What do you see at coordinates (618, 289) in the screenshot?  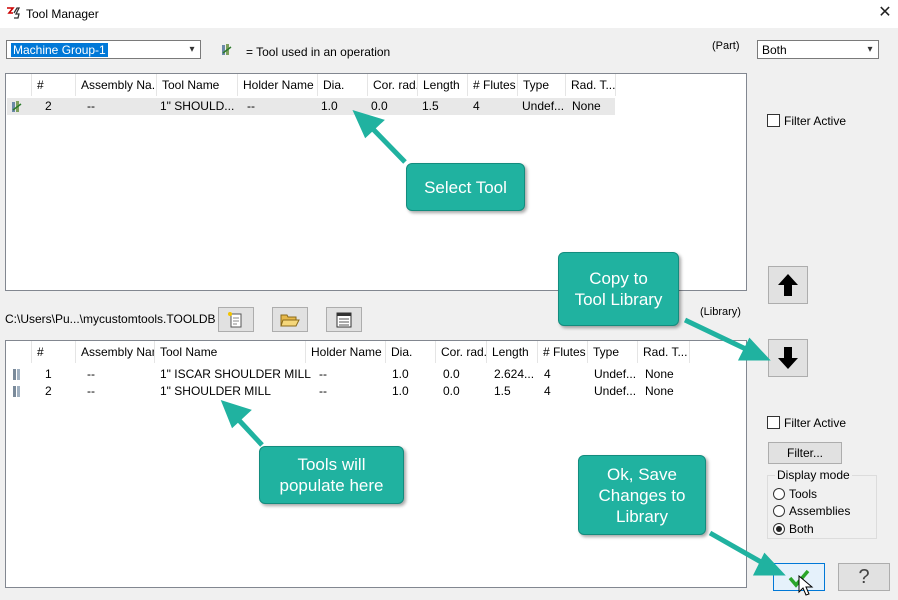 I see `callout-copy-to-library: Copy to Tool Library` at bounding box center [618, 289].